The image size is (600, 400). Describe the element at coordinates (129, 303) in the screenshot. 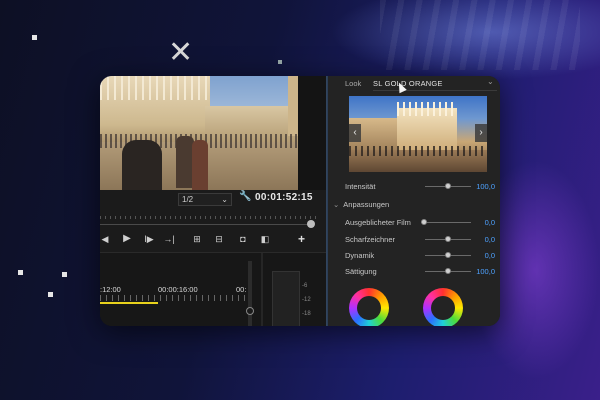

I see `work-area-bar` at that location.